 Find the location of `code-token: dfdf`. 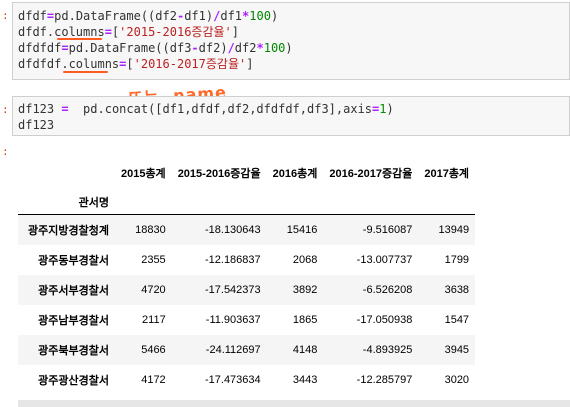

code-token: dfdf is located at coordinates (32, 16).